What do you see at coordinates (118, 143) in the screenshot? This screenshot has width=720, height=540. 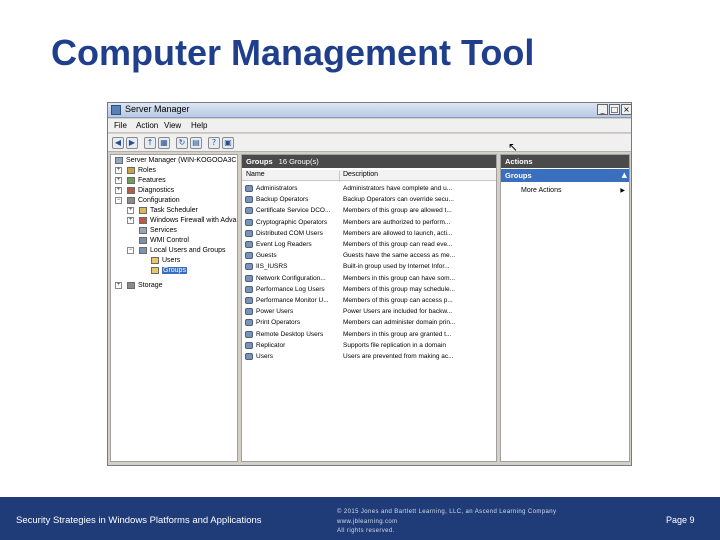 I see `back-arrow-icon: ◀` at bounding box center [118, 143].